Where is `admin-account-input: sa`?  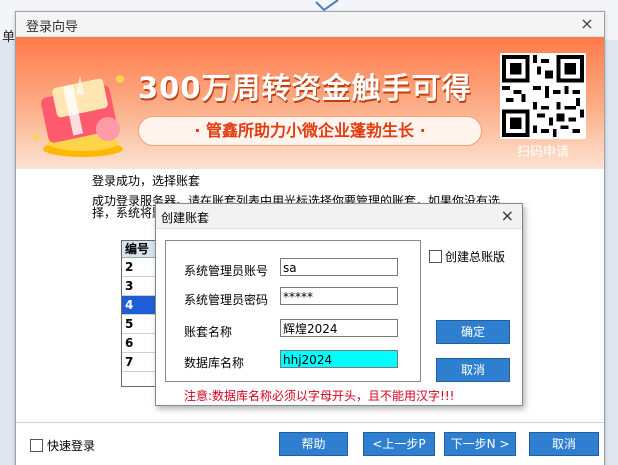
admin-account-input: sa is located at coordinates (339, 267).